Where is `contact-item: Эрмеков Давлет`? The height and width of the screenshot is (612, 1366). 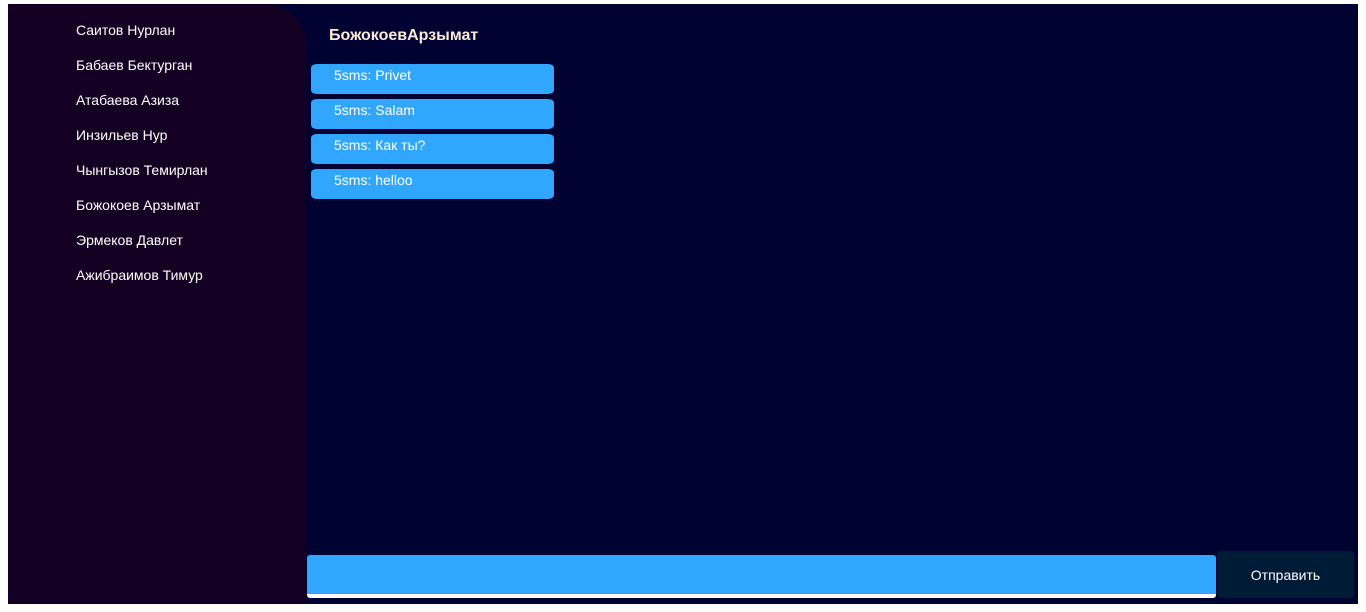
contact-item: Эрмеков Давлет is located at coordinates (129, 240).